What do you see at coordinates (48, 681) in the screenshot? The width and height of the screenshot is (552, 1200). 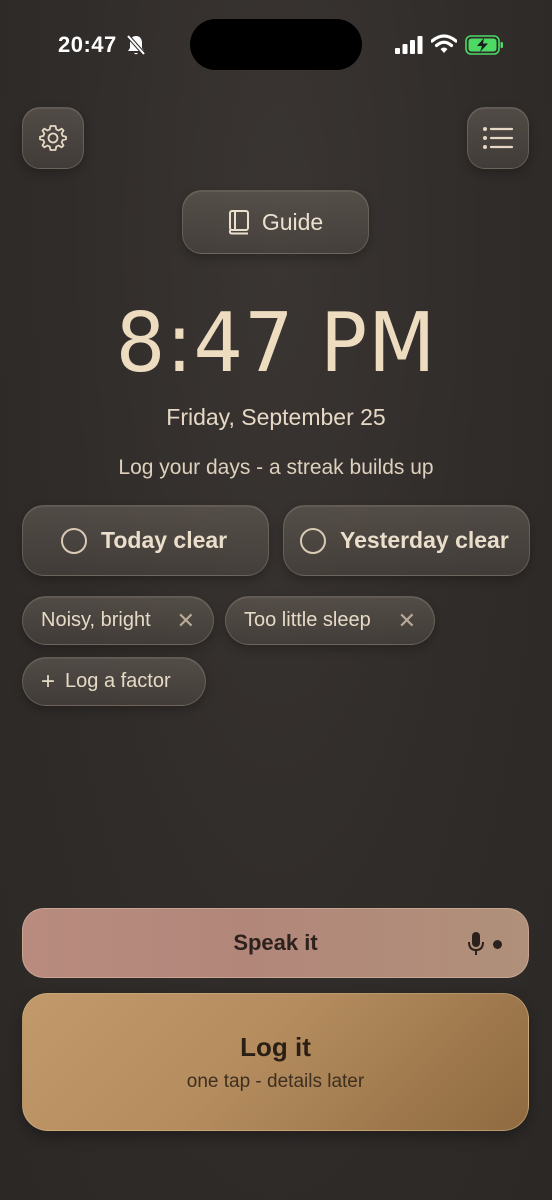 I see `plus-icon: +` at bounding box center [48, 681].